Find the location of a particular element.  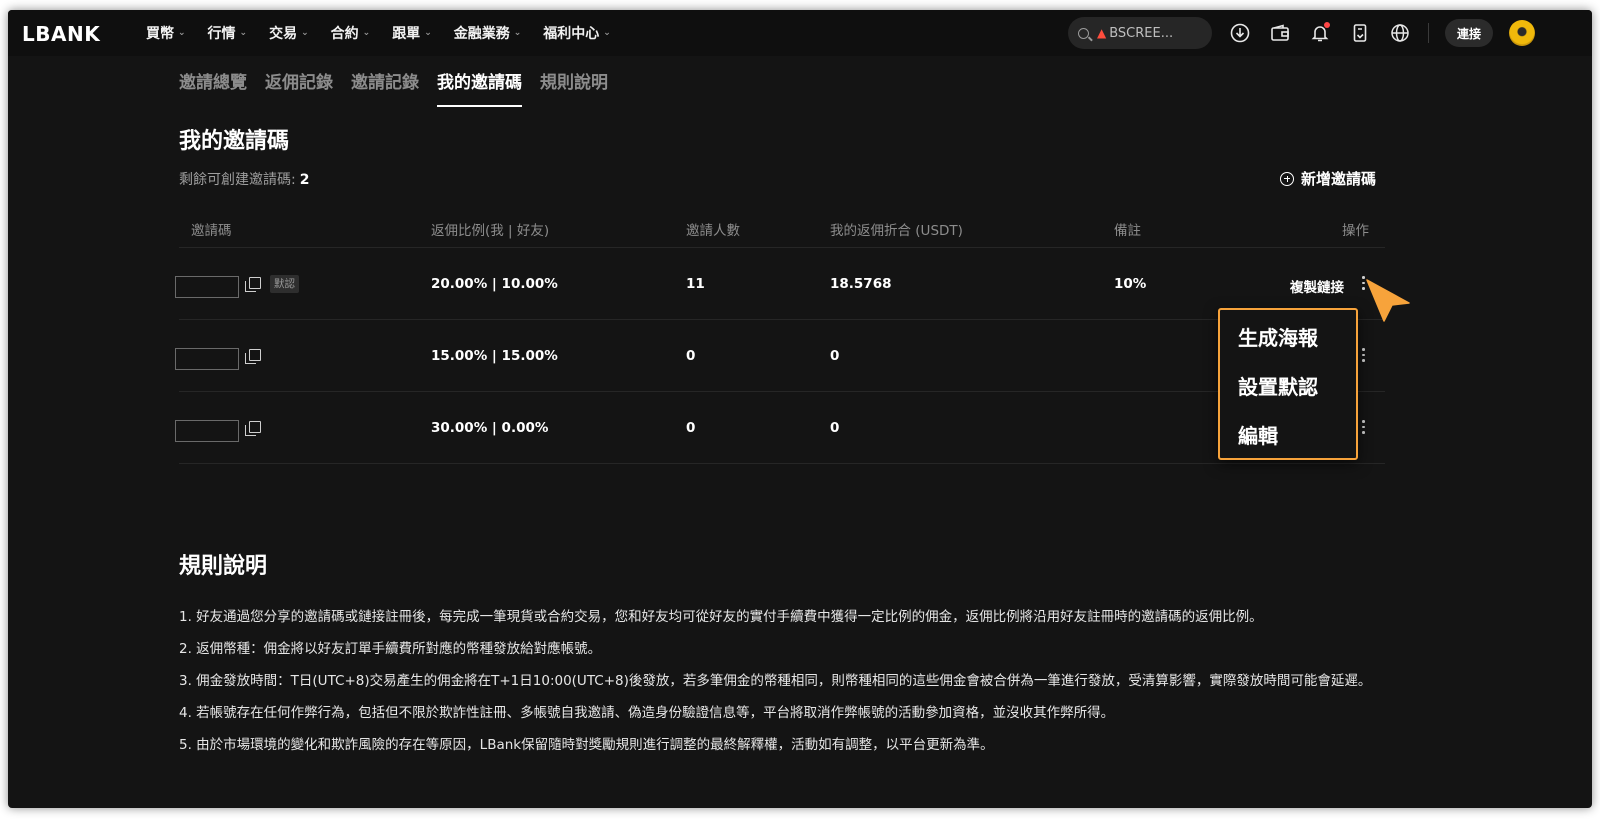

referral-tabs: 邀請總覽 返佣記錄 邀請記錄 我的邀請碼 規則說明 is located at coordinates (402, 87).